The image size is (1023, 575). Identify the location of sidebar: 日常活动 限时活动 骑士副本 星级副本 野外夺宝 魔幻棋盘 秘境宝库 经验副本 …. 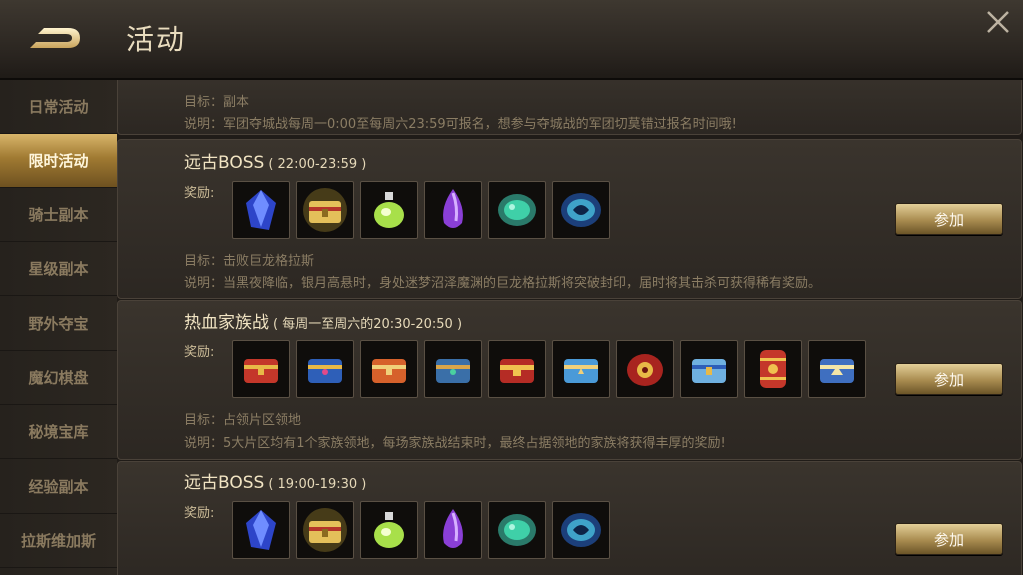
(60, 327).